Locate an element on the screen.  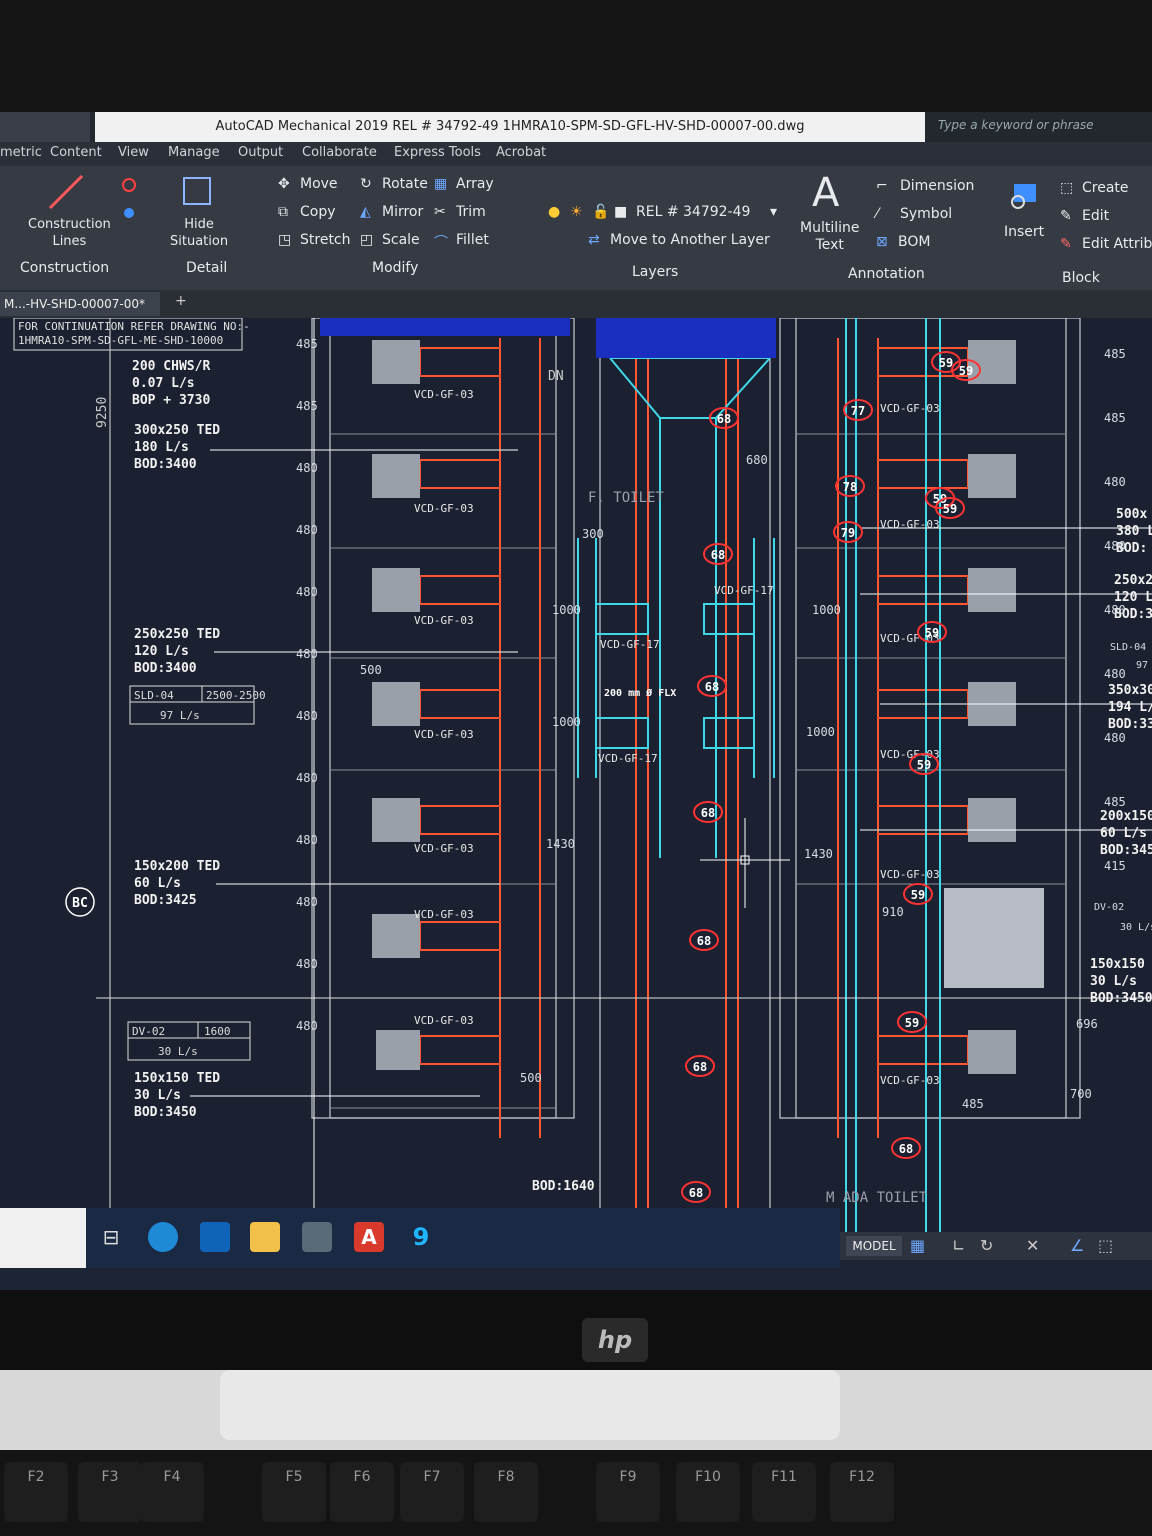
left-label-2-2: BOD:3400 is located at coordinates (165, 668).